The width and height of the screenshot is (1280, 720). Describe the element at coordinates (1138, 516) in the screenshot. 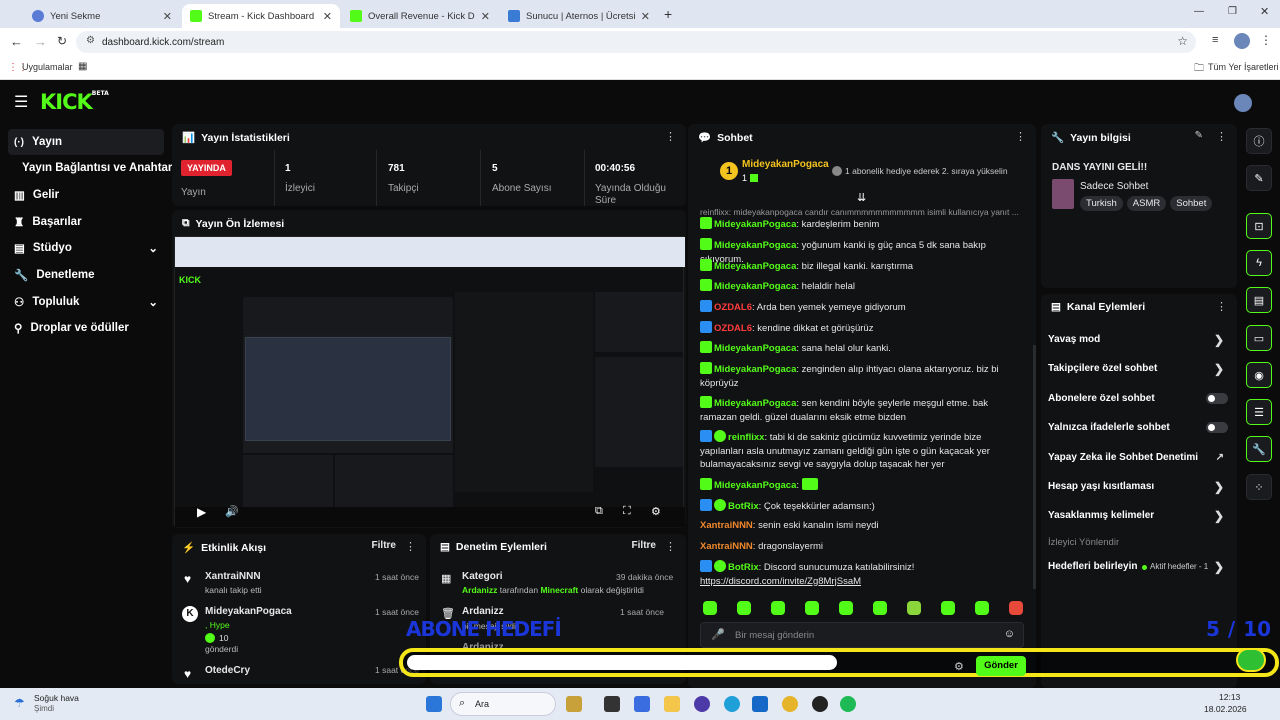

I see `banned-words-action: Yasaklanmış kelimeler ❯` at that location.